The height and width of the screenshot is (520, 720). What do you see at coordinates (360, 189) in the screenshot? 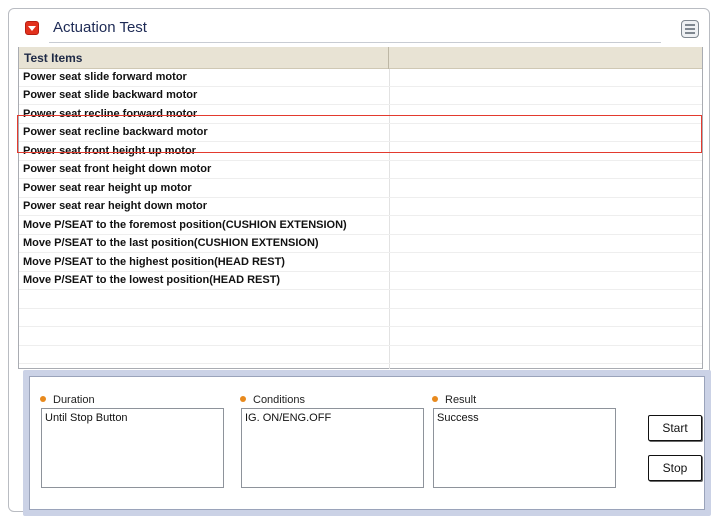
I see `table-row: Power seat rear height up motor` at bounding box center [360, 189].